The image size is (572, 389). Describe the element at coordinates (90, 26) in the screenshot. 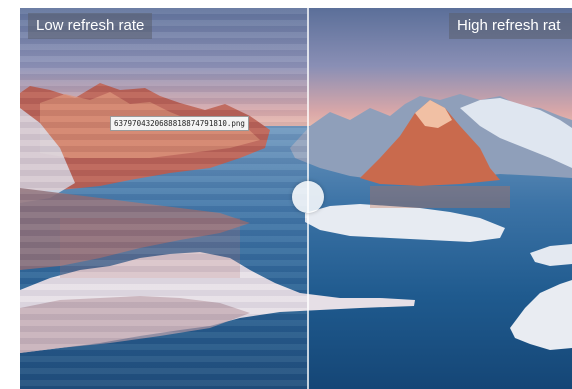

I see `low-refresh-rate-label: Low refresh rate` at that location.